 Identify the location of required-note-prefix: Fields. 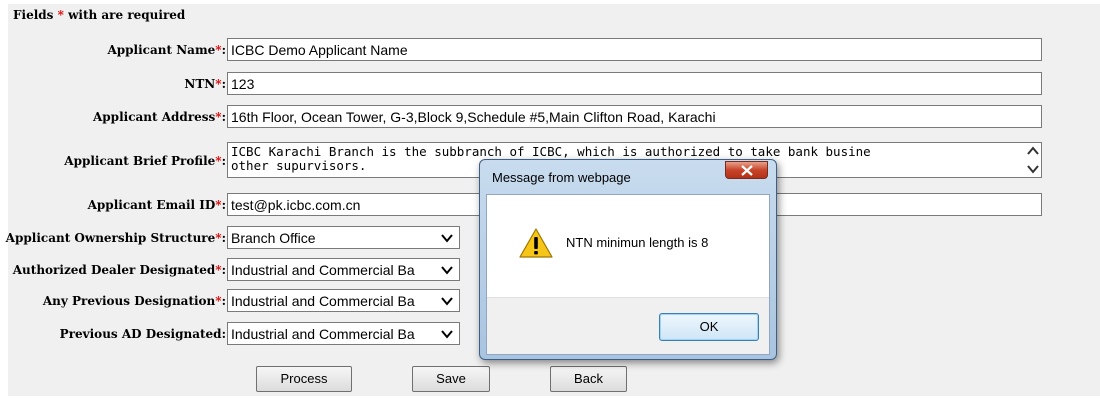
(35, 15).